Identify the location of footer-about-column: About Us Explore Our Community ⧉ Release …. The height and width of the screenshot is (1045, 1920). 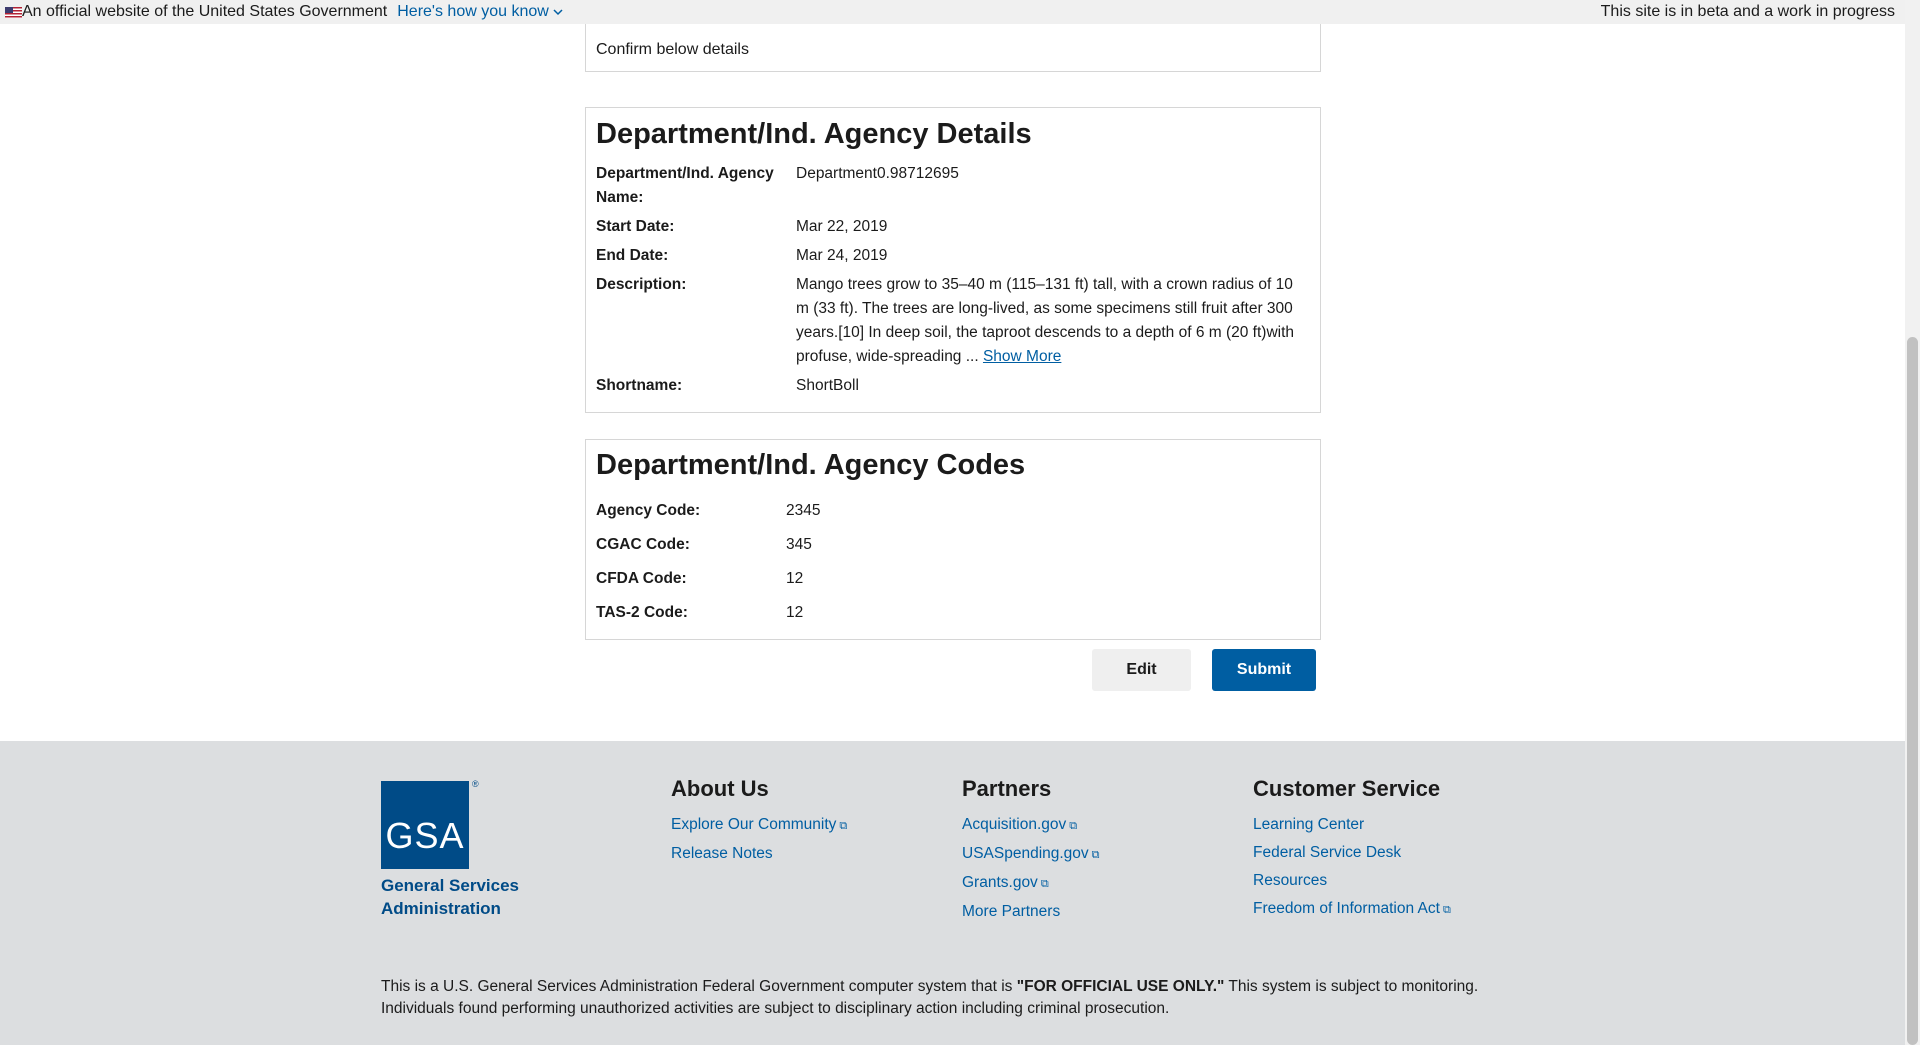
(759, 822).